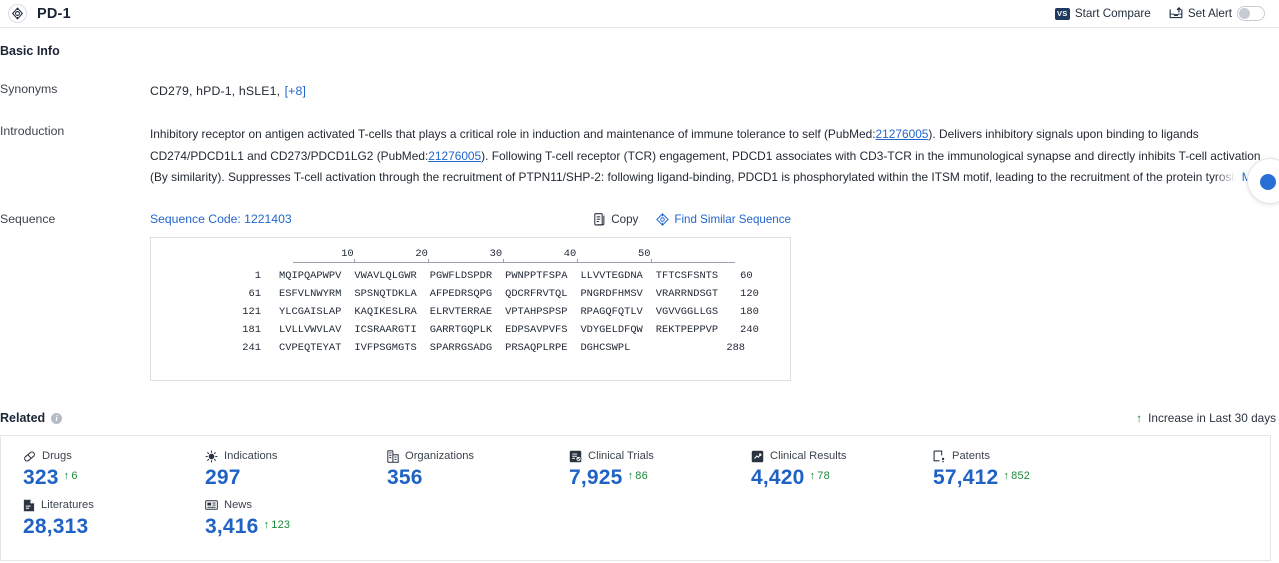 The height and width of the screenshot is (563, 1279). I want to click on related-tile-value-wrap: 323 ↑ 6, so click(103, 478).